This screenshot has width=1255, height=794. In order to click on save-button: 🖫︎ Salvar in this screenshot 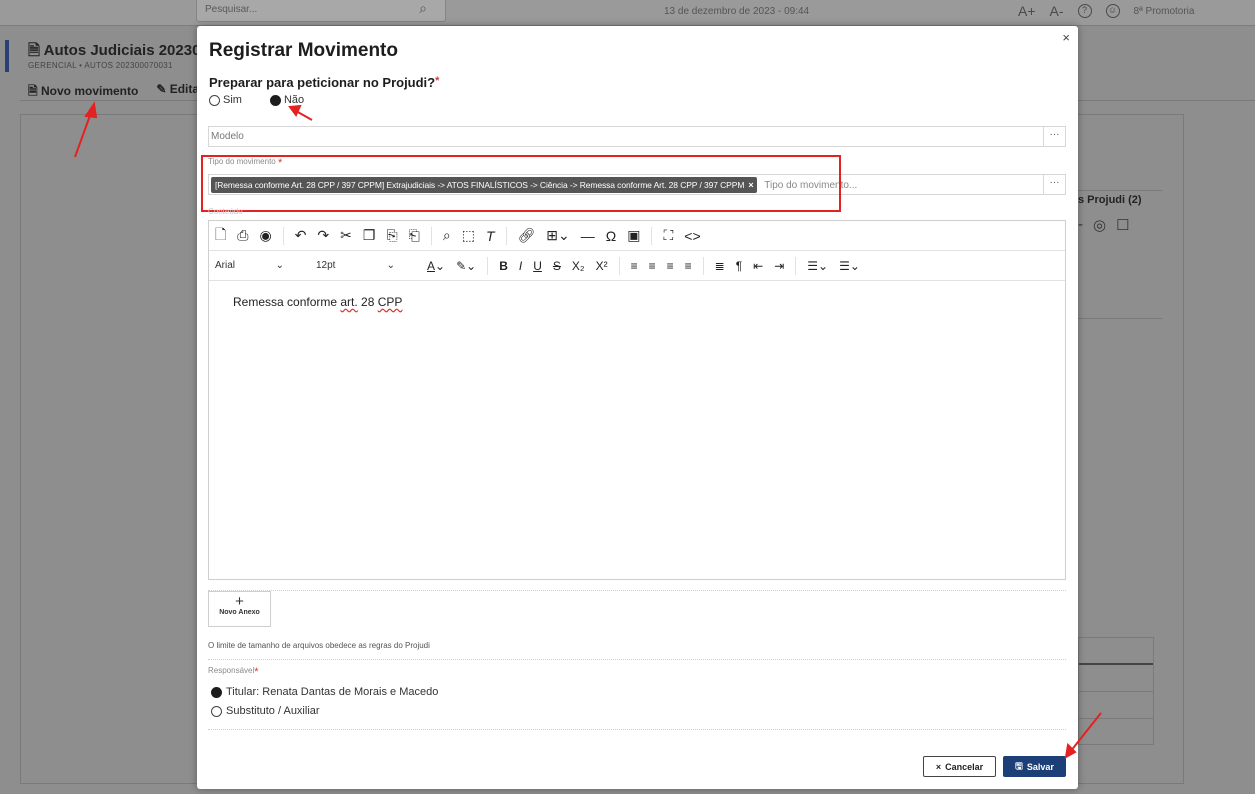, I will do `click(1034, 766)`.